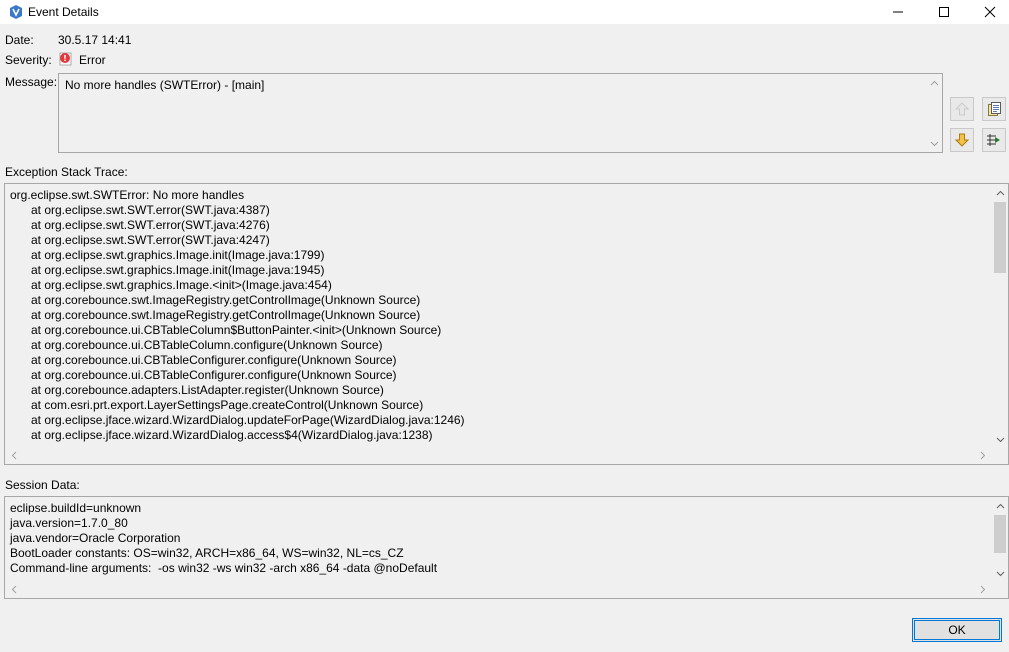 The height and width of the screenshot is (652, 1009). I want to click on minimize-button, so click(898, 12).